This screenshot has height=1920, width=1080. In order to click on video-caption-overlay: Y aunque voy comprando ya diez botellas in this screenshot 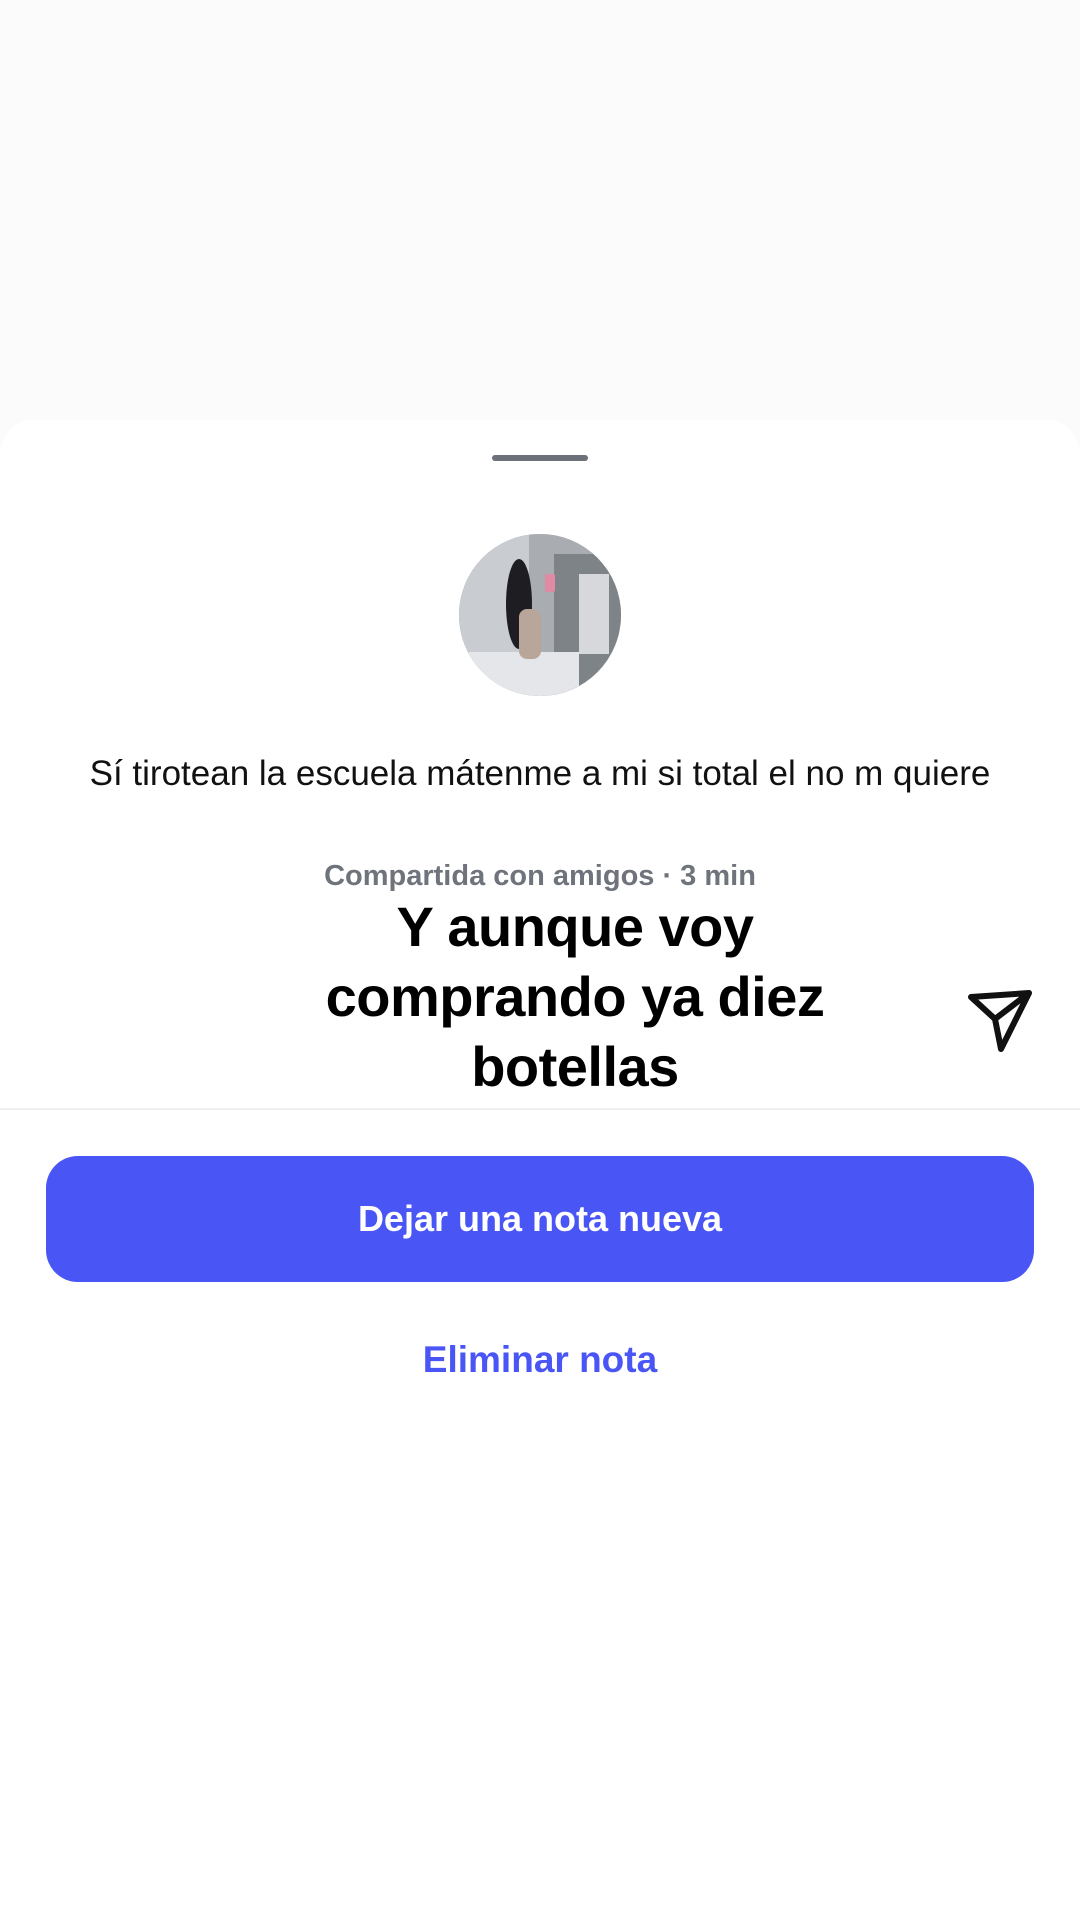, I will do `click(575, 996)`.